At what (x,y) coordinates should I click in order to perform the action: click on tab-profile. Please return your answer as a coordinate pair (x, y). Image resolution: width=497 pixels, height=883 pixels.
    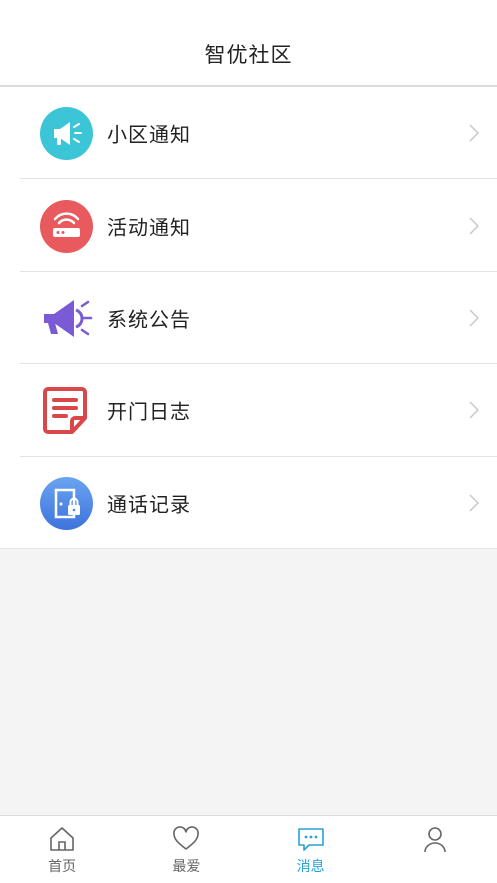
    Looking at the image, I should click on (435, 849).